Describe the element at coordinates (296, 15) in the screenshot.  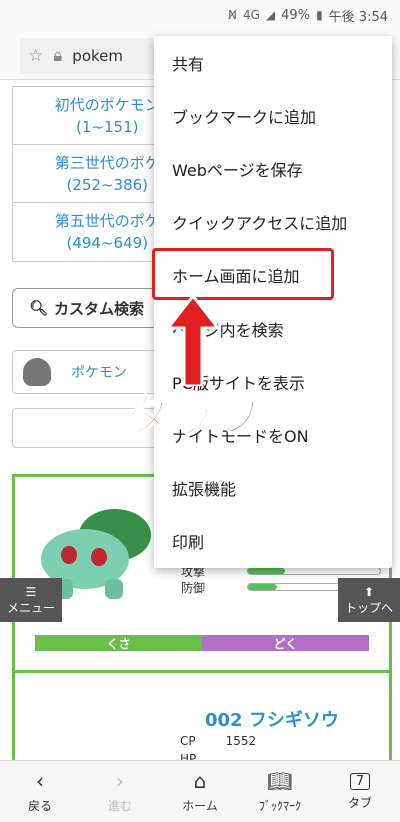
I see `battery-percent: 49%` at that location.